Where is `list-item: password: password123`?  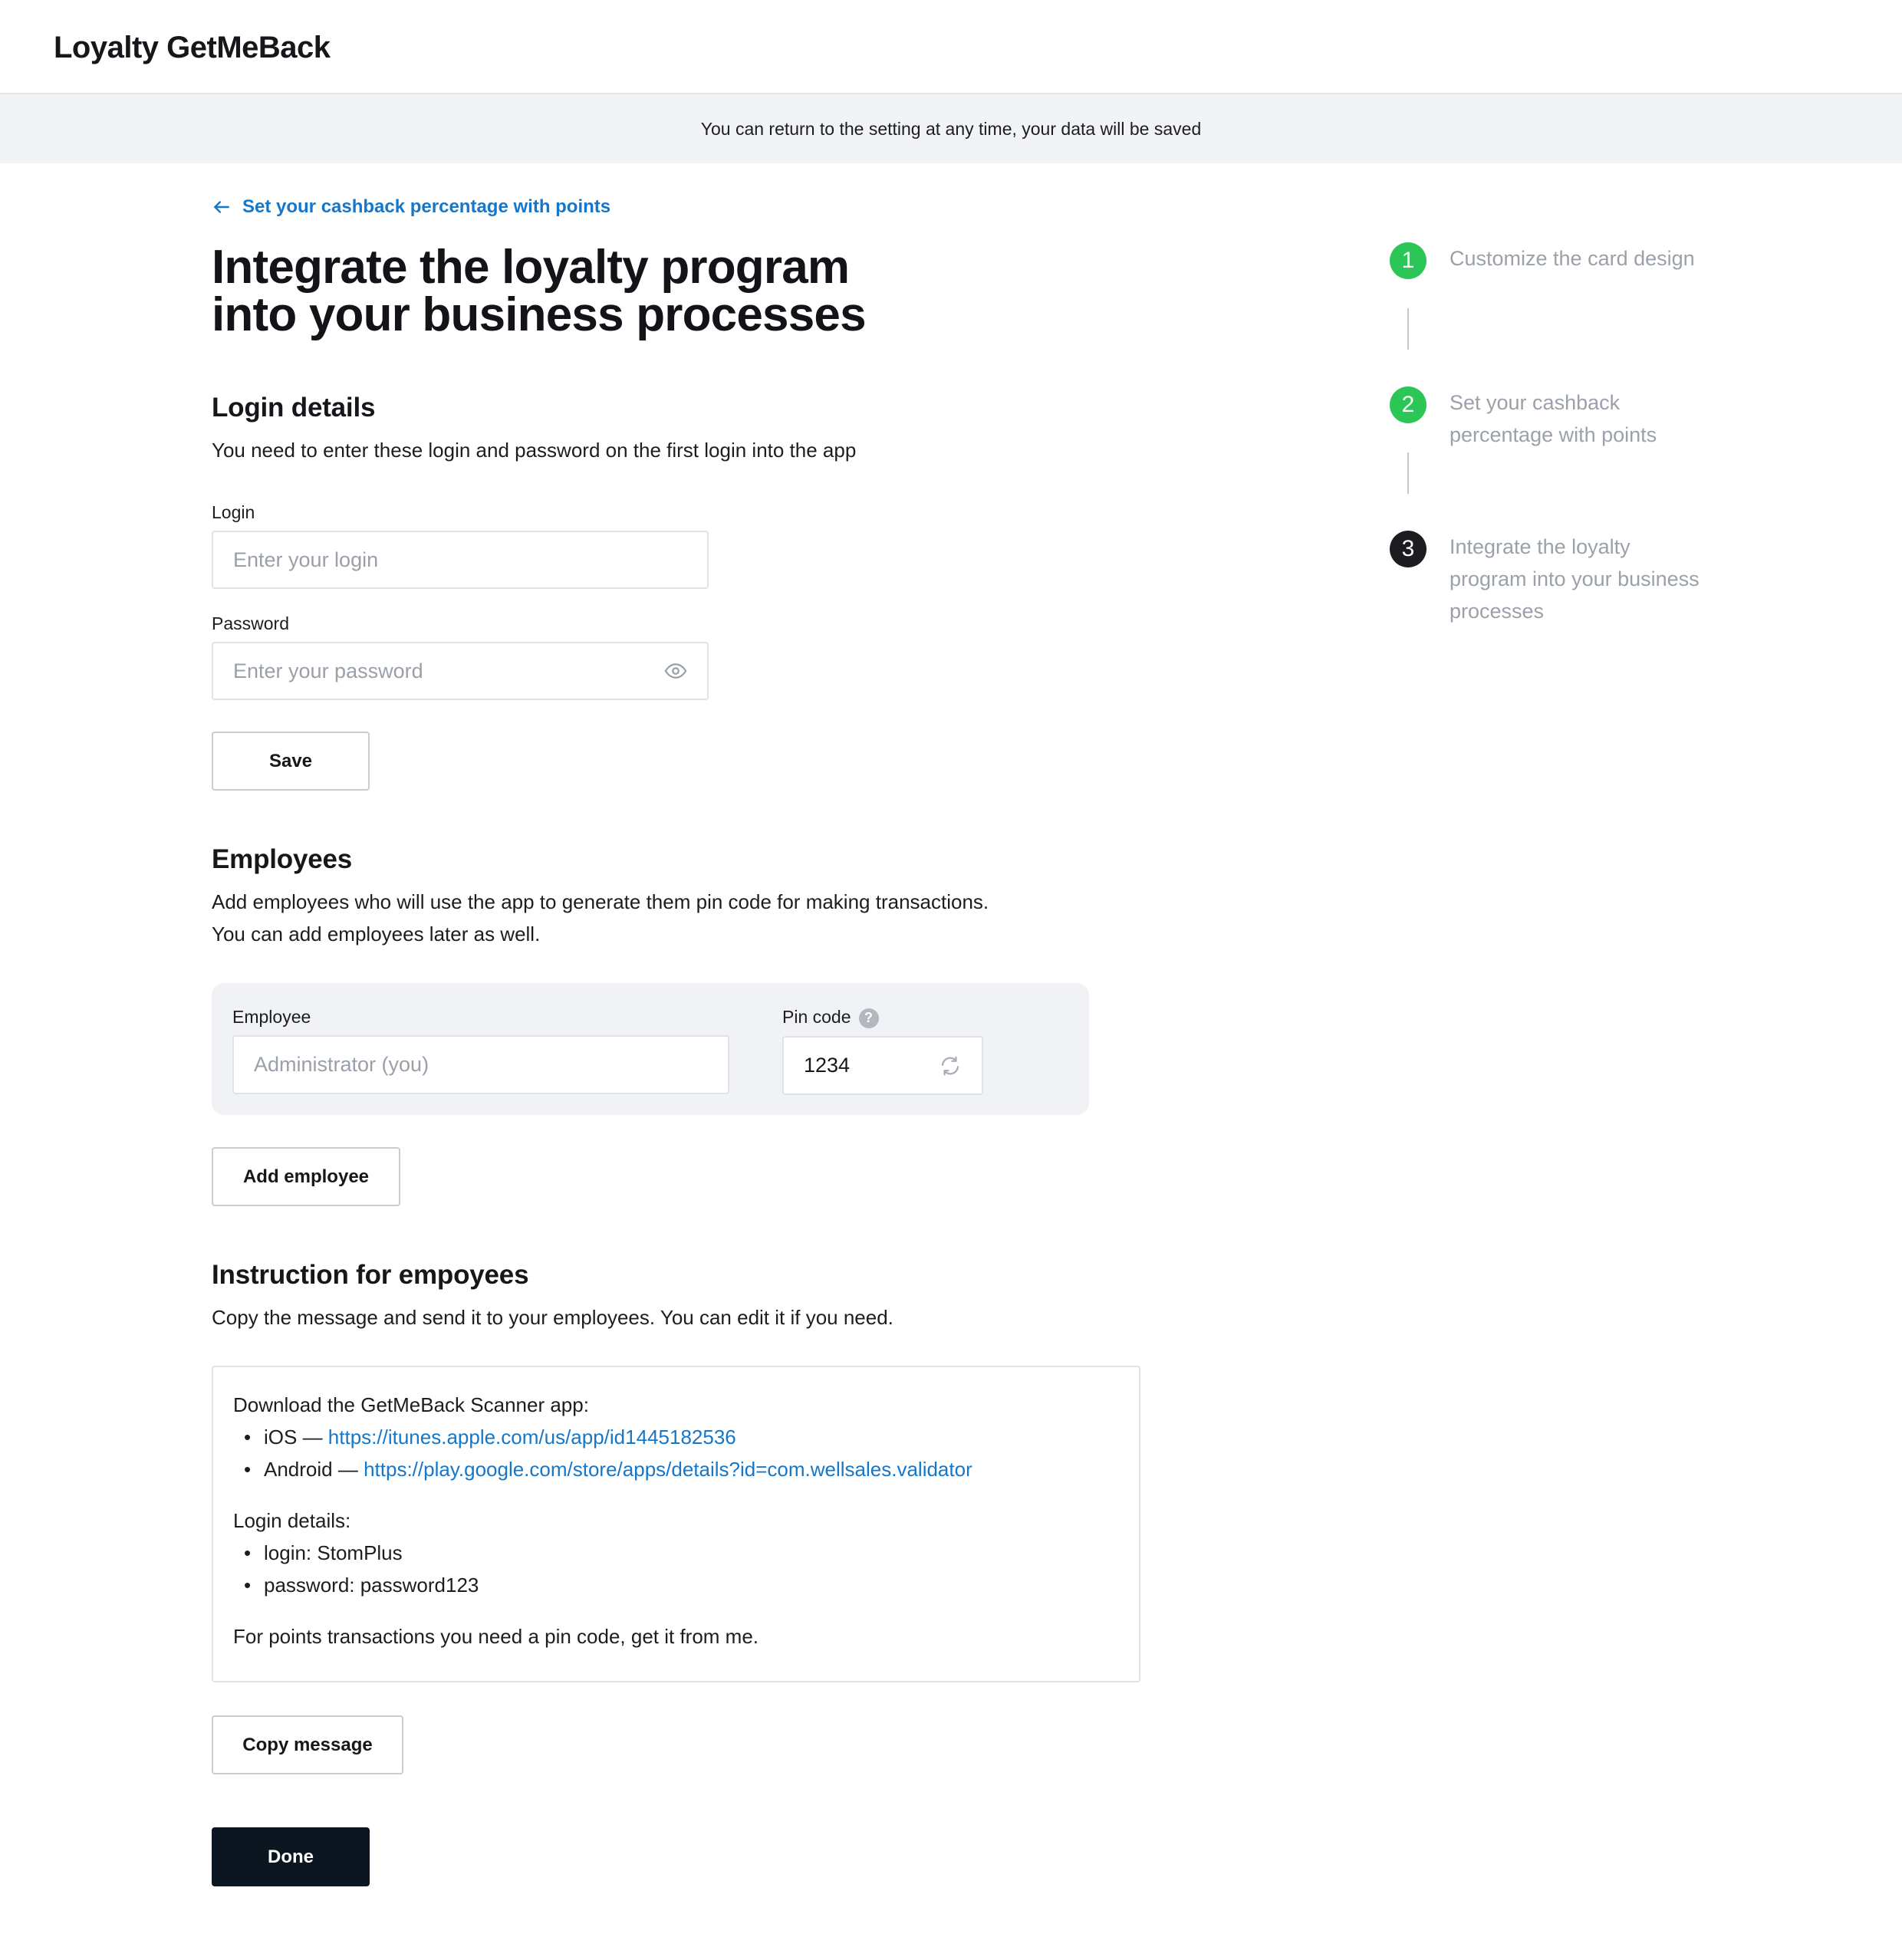
list-item: password: password123 is located at coordinates (676, 1585).